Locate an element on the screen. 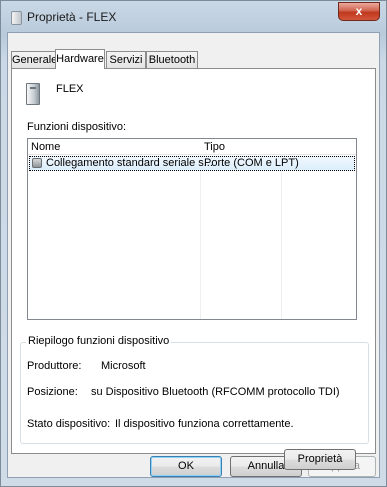  summary-group-title: Riepilogo funzioni dispositivo is located at coordinates (99, 341).